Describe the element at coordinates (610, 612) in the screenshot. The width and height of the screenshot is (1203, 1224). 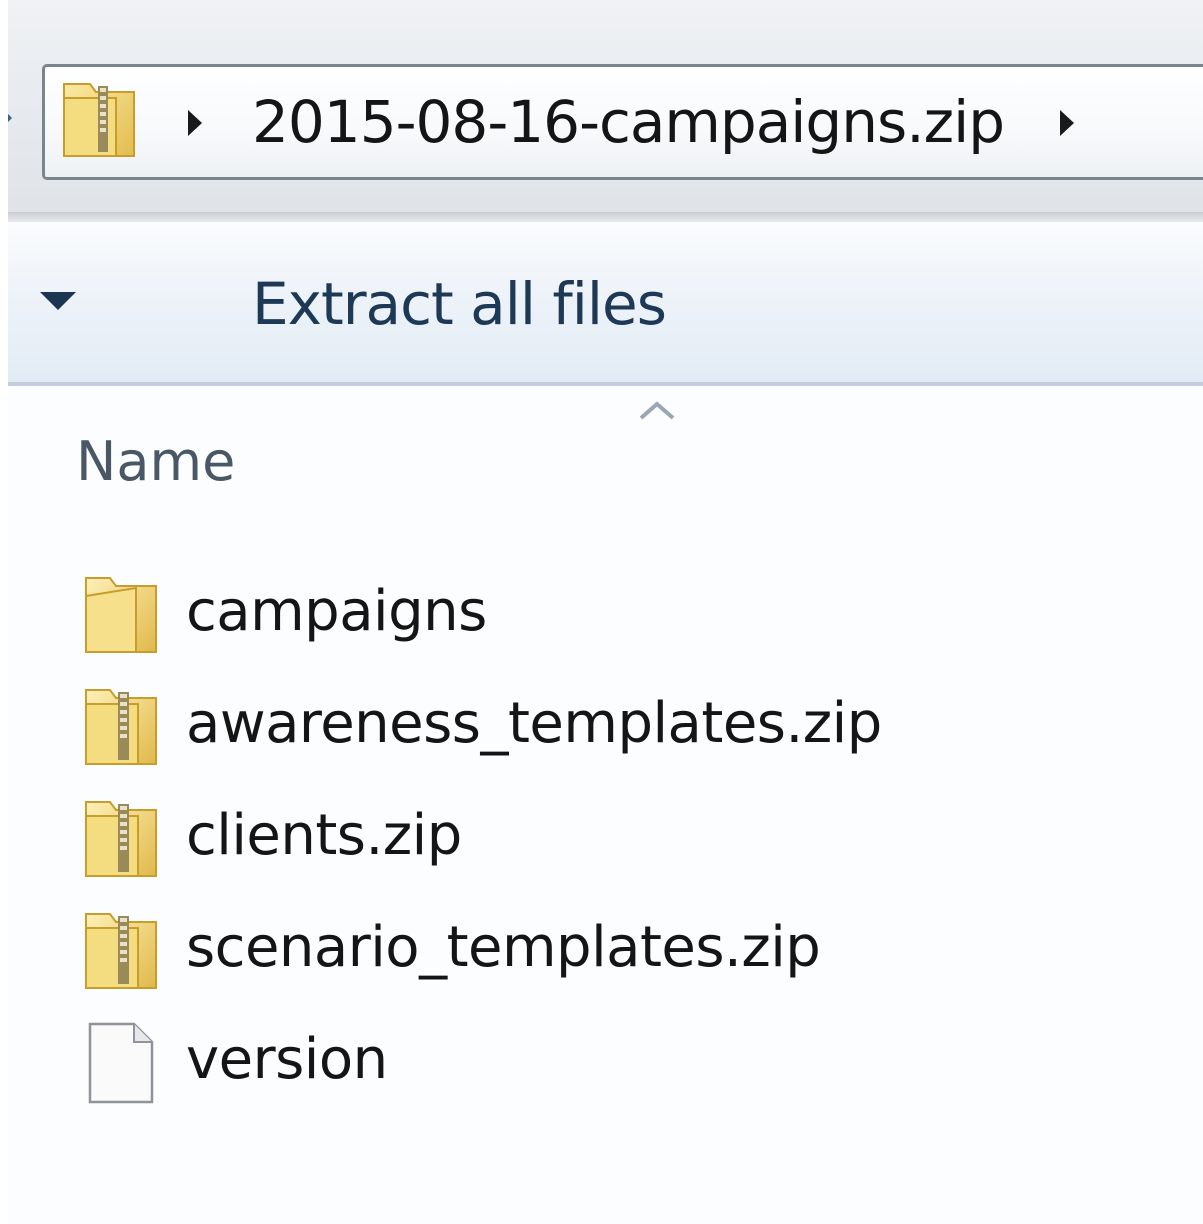
I see `file-row-campaigns: campaigns` at that location.